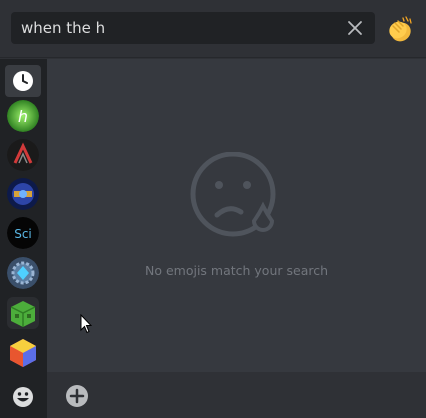  I want to click on close-icon, so click(355, 28).